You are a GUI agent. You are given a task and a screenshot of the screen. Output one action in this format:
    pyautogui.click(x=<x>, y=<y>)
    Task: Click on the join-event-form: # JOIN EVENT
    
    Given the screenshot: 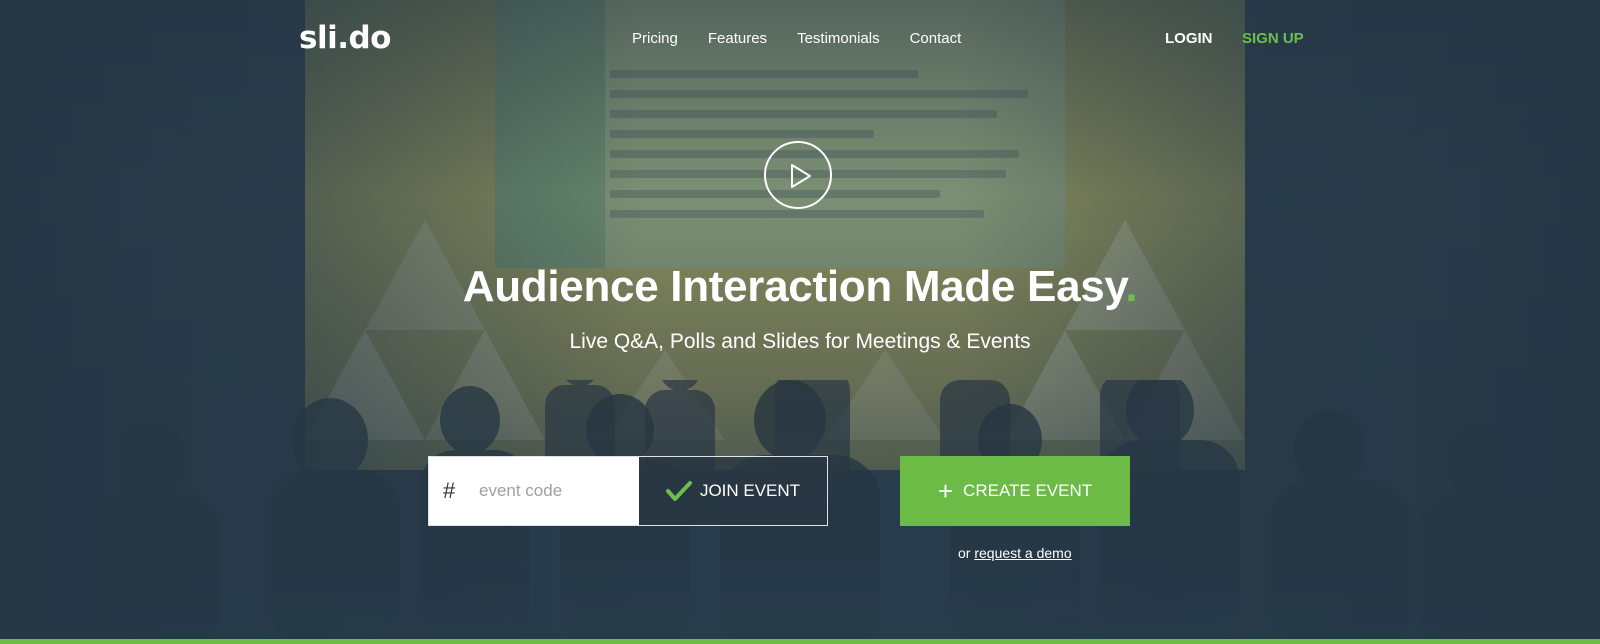 What is the action you would take?
    pyautogui.click(x=628, y=491)
    